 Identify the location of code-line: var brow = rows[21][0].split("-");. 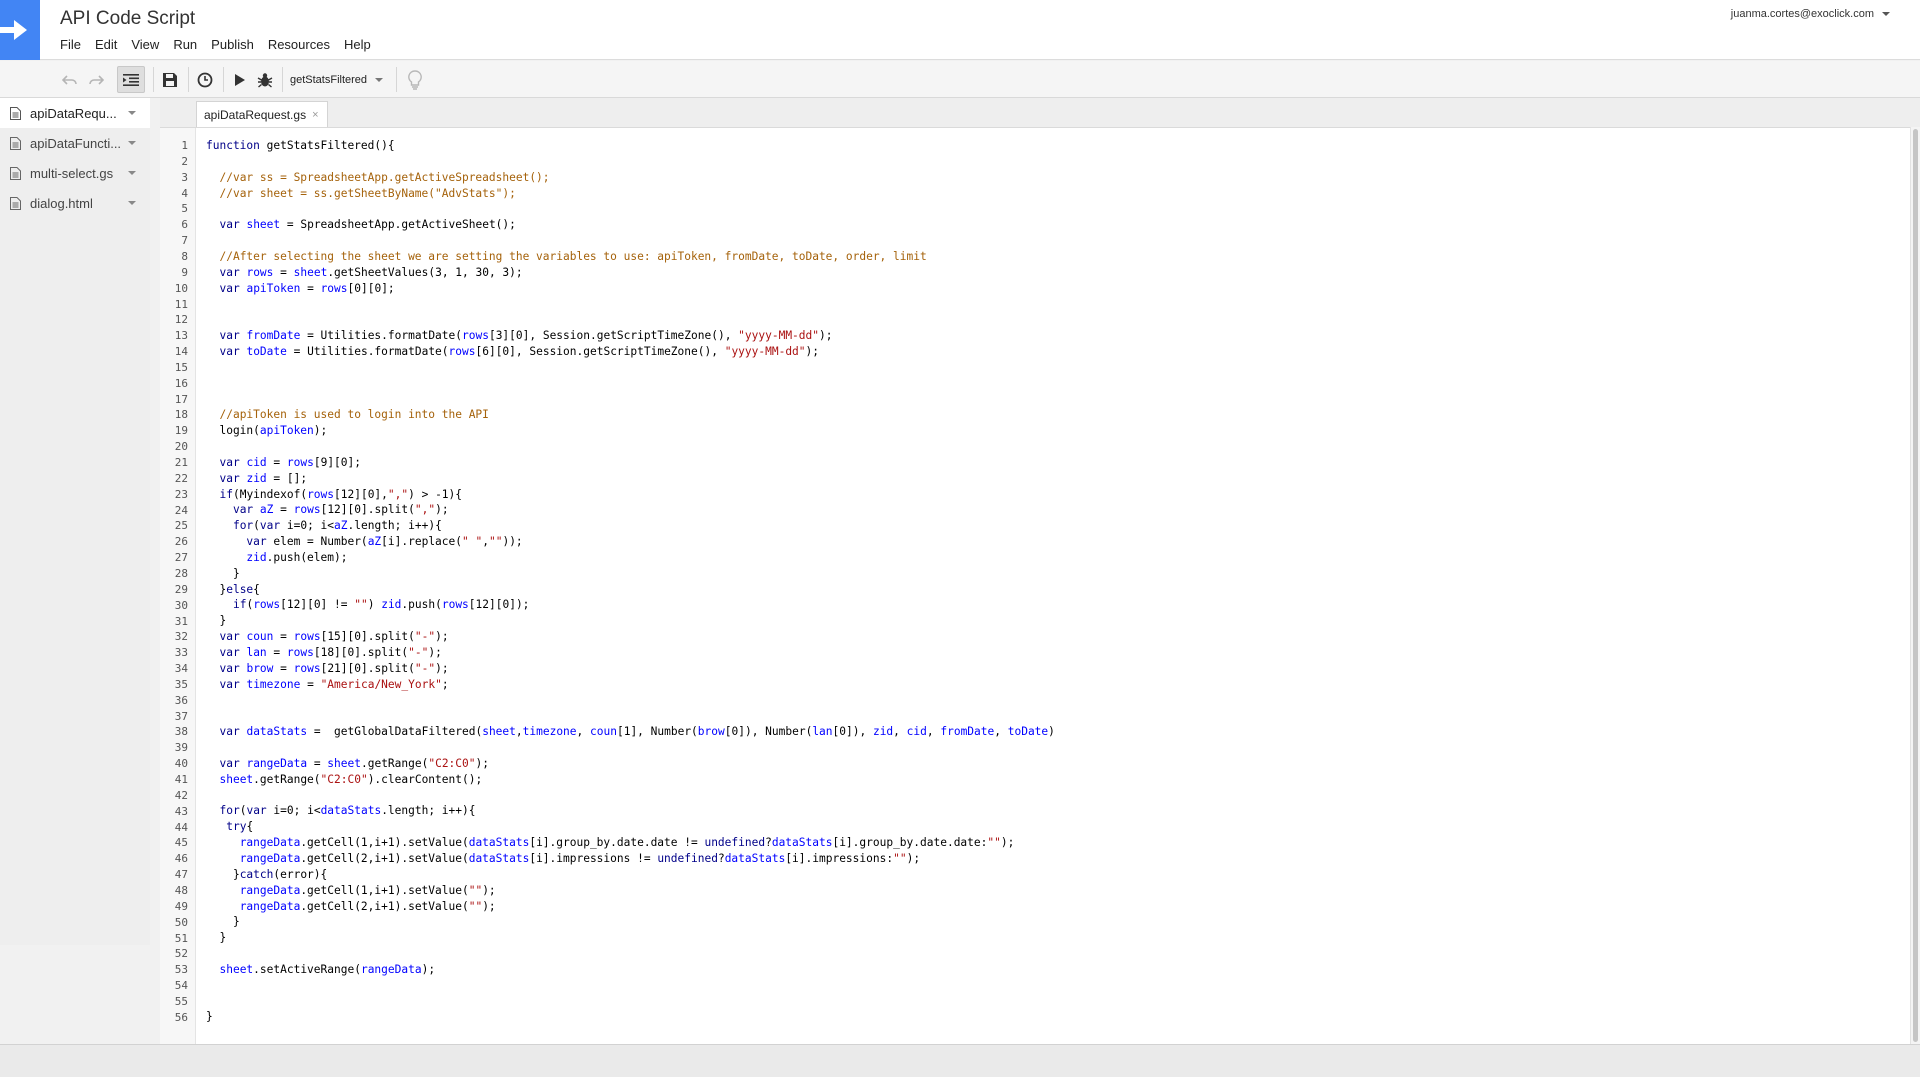
(1036, 669).